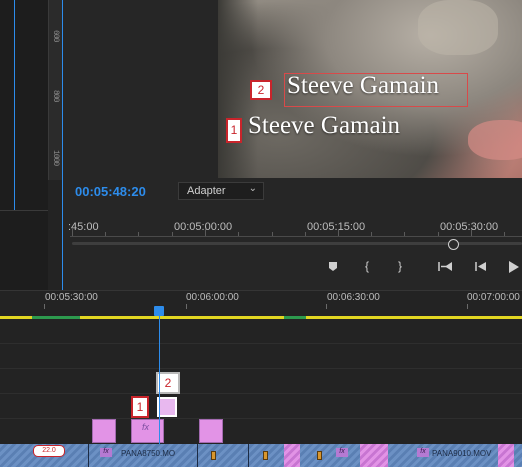 This screenshot has width=522, height=467. What do you see at coordinates (55, 96) in the screenshot?
I see `ruler-label: 800` at bounding box center [55, 96].